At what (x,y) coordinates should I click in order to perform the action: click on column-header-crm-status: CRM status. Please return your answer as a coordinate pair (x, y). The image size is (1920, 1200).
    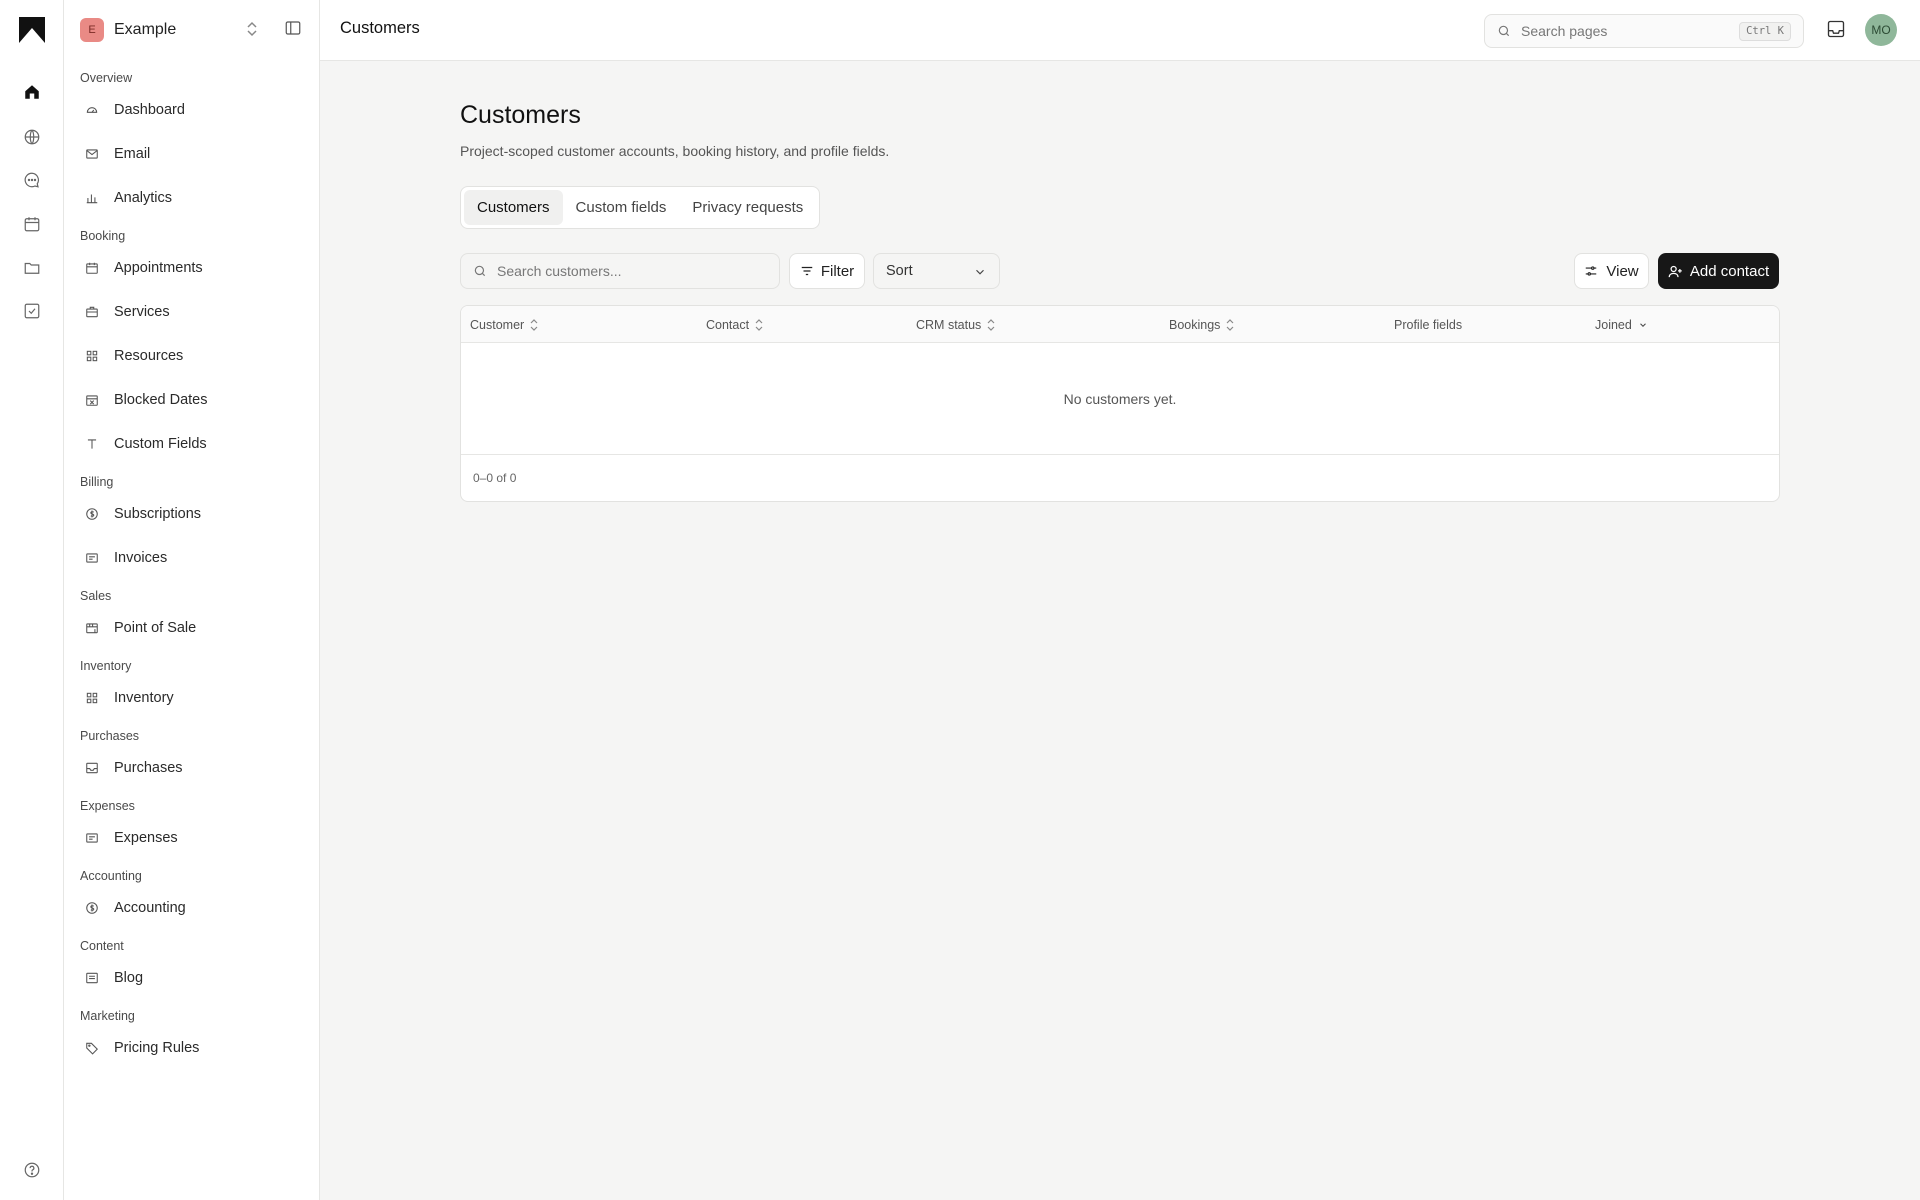
    Looking at the image, I should click on (955, 325).